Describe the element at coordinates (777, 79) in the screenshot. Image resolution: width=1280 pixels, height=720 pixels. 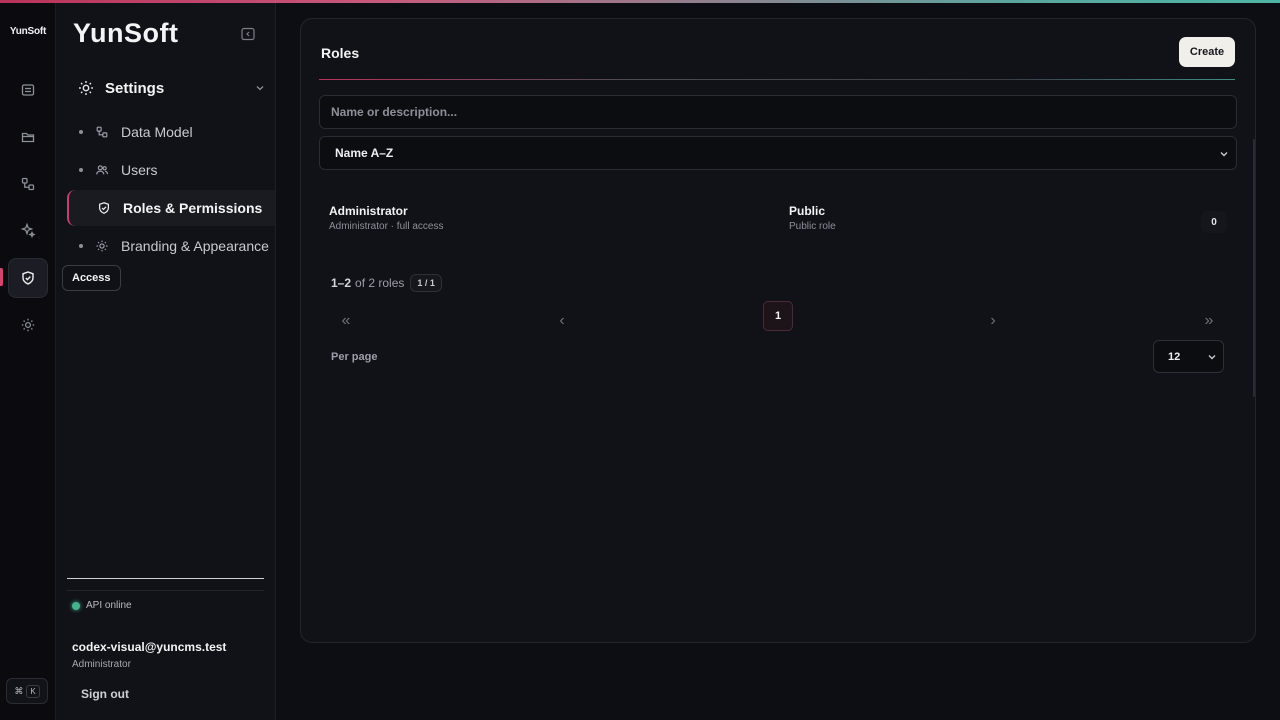
I see `title-divider` at that location.